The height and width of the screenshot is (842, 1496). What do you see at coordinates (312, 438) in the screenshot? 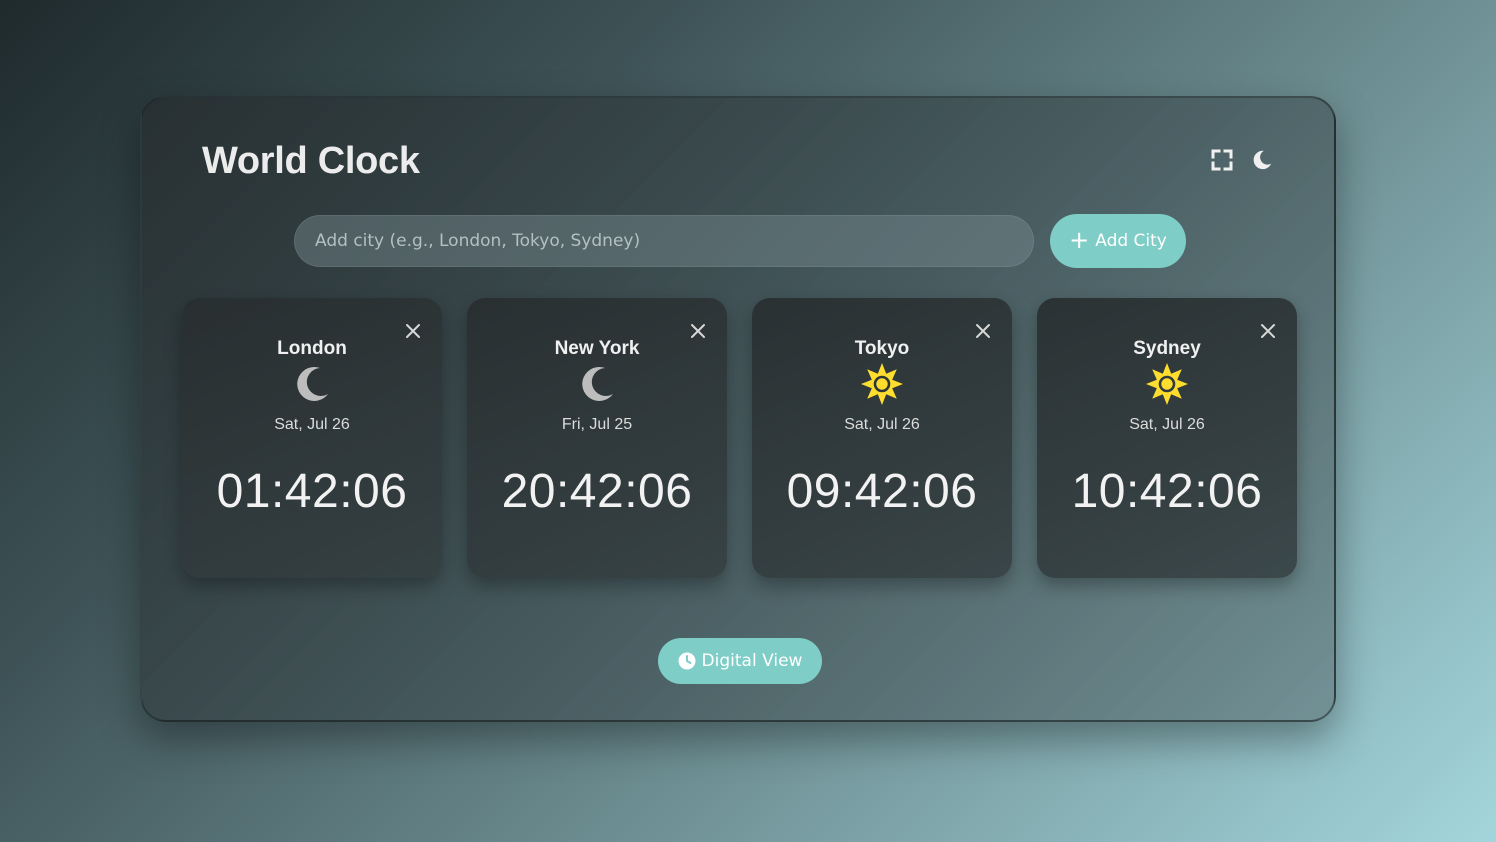
I see `city-card-london: London Sat, Jul 26 01:42:06` at bounding box center [312, 438].